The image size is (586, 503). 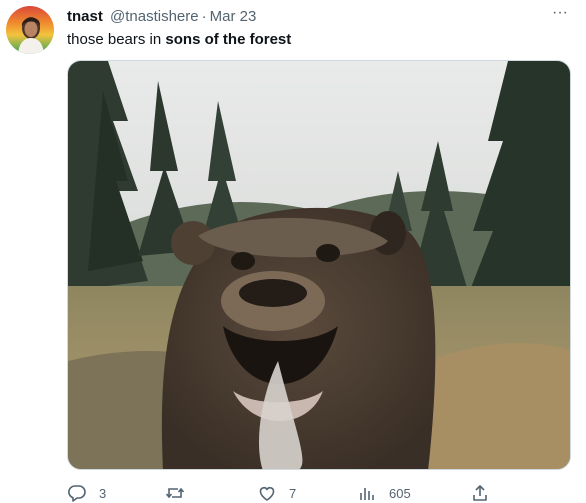 What do you see at coordinates (400, 493) in the screenshot?
I see `views-count: 605` at bounding box center [400, 493].